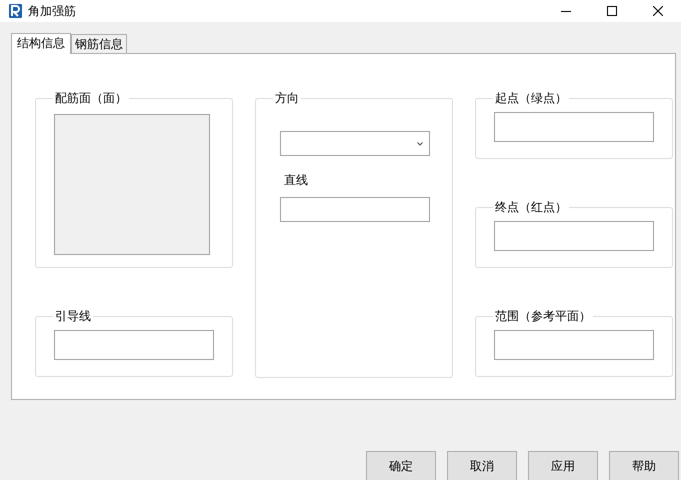 The image size is (681, 480). I want to click on maximize-icon, so click(612, 11).